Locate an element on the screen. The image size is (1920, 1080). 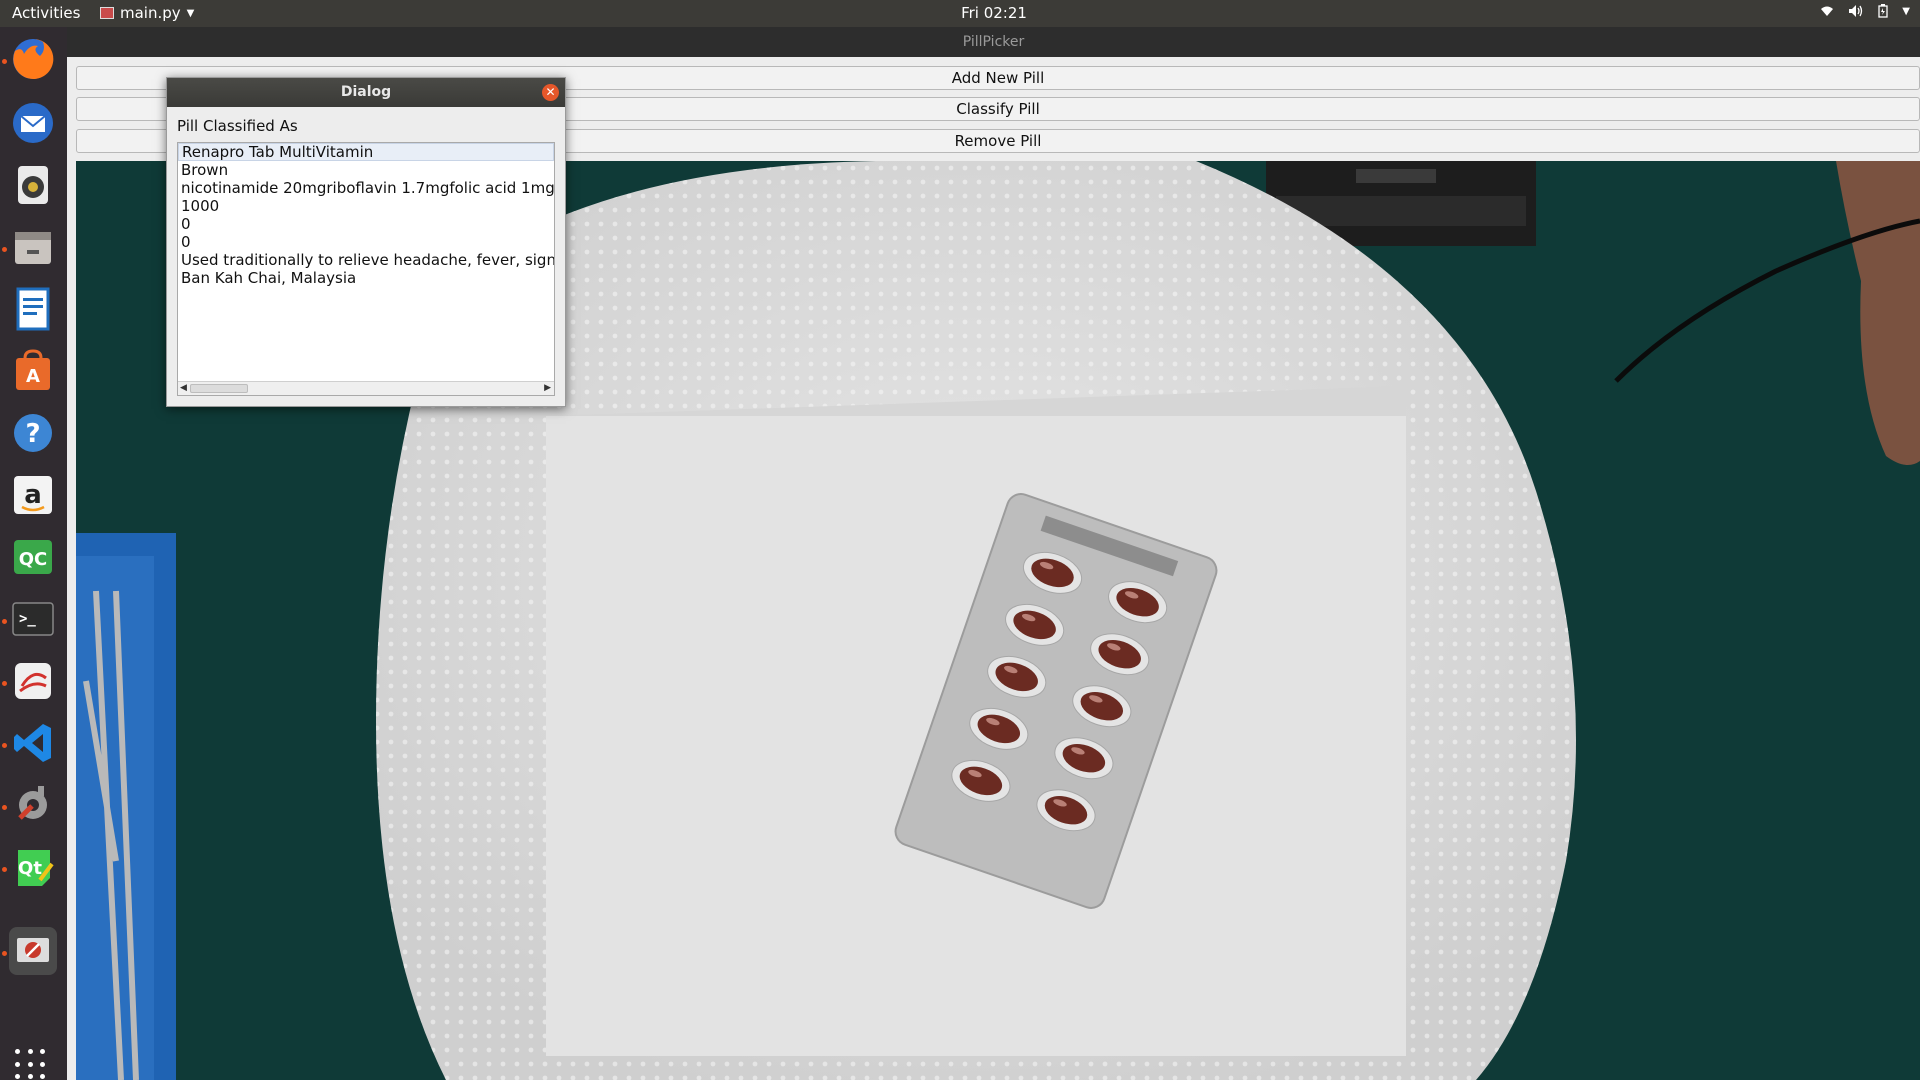
horizontal-scrollbar: ◀ ▶ is located at coordinates (366, 388).